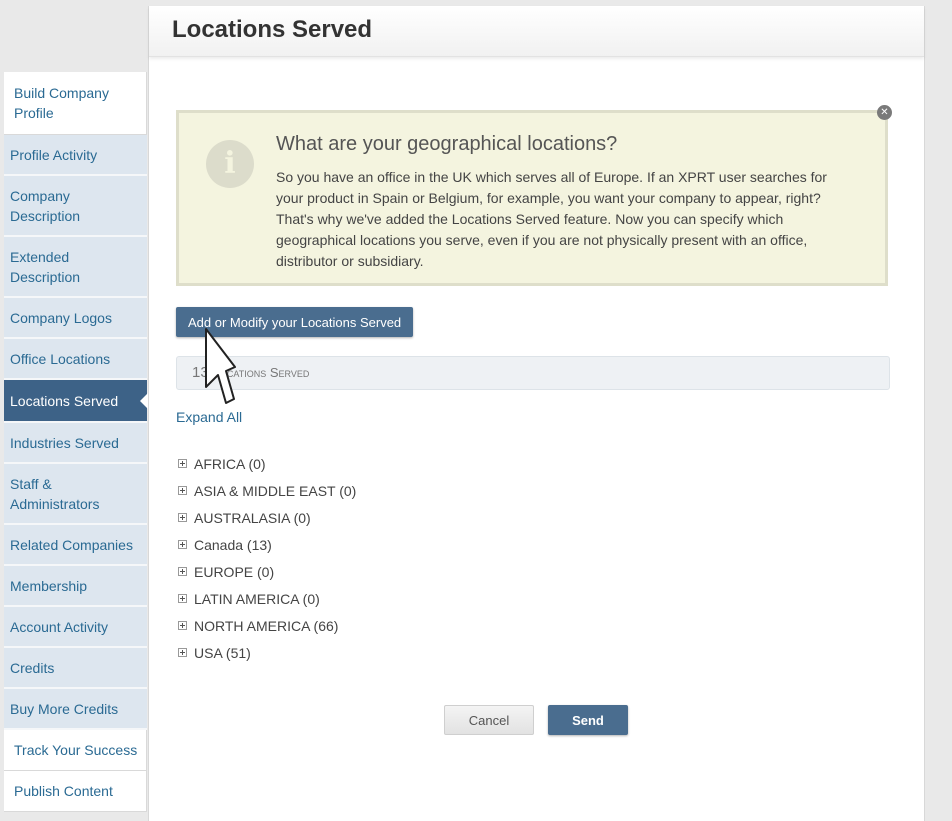  I want to click on tree-item-label: ASIA & MIDDLE EAST (0), so click(275, 491).